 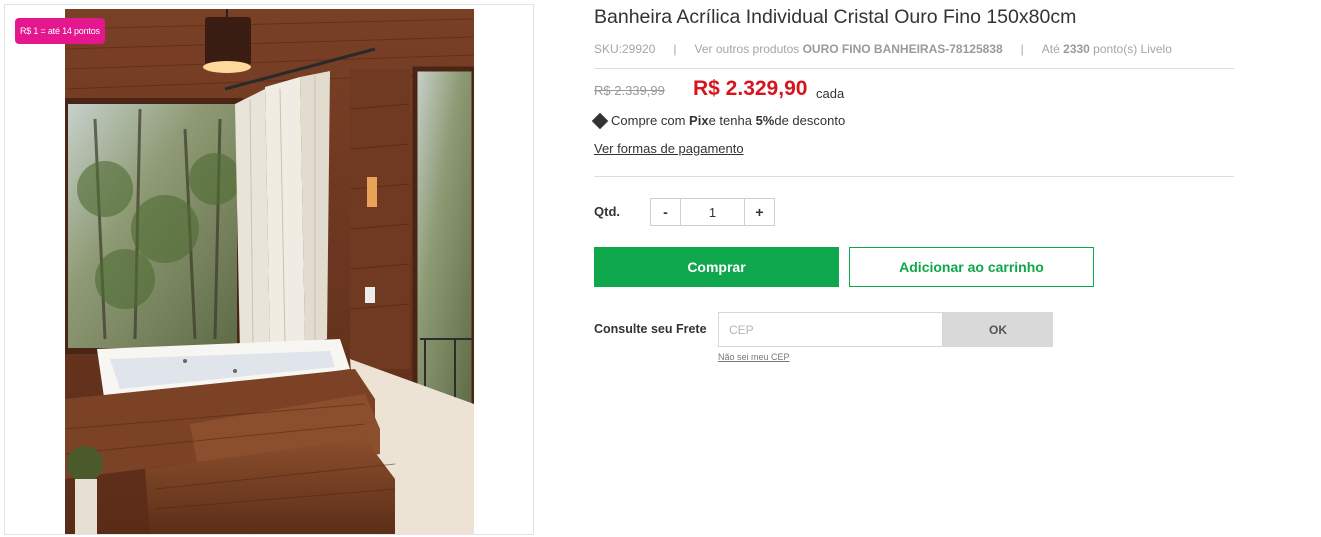 I want to click on points-prefix: Até, so click(x=1052, y=49).